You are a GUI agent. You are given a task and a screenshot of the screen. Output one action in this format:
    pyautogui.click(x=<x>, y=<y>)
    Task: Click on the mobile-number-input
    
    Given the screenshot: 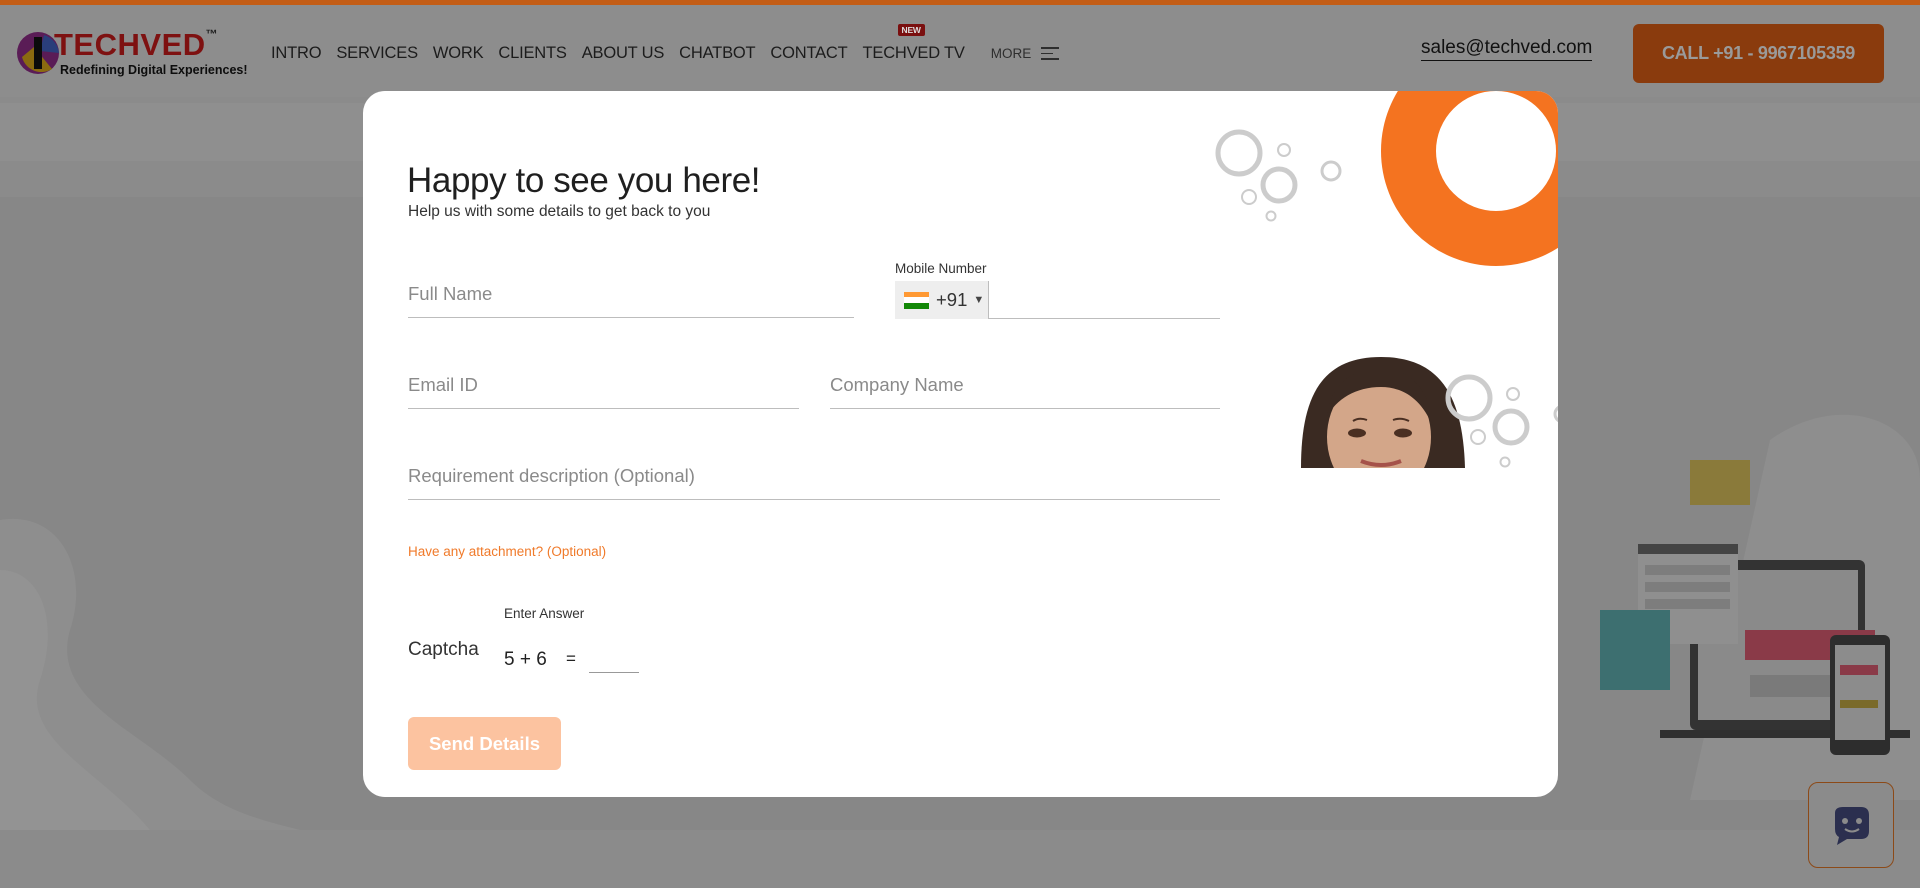 What is the action you would take?
    pyautogui.click(x=1105, y=298)
    